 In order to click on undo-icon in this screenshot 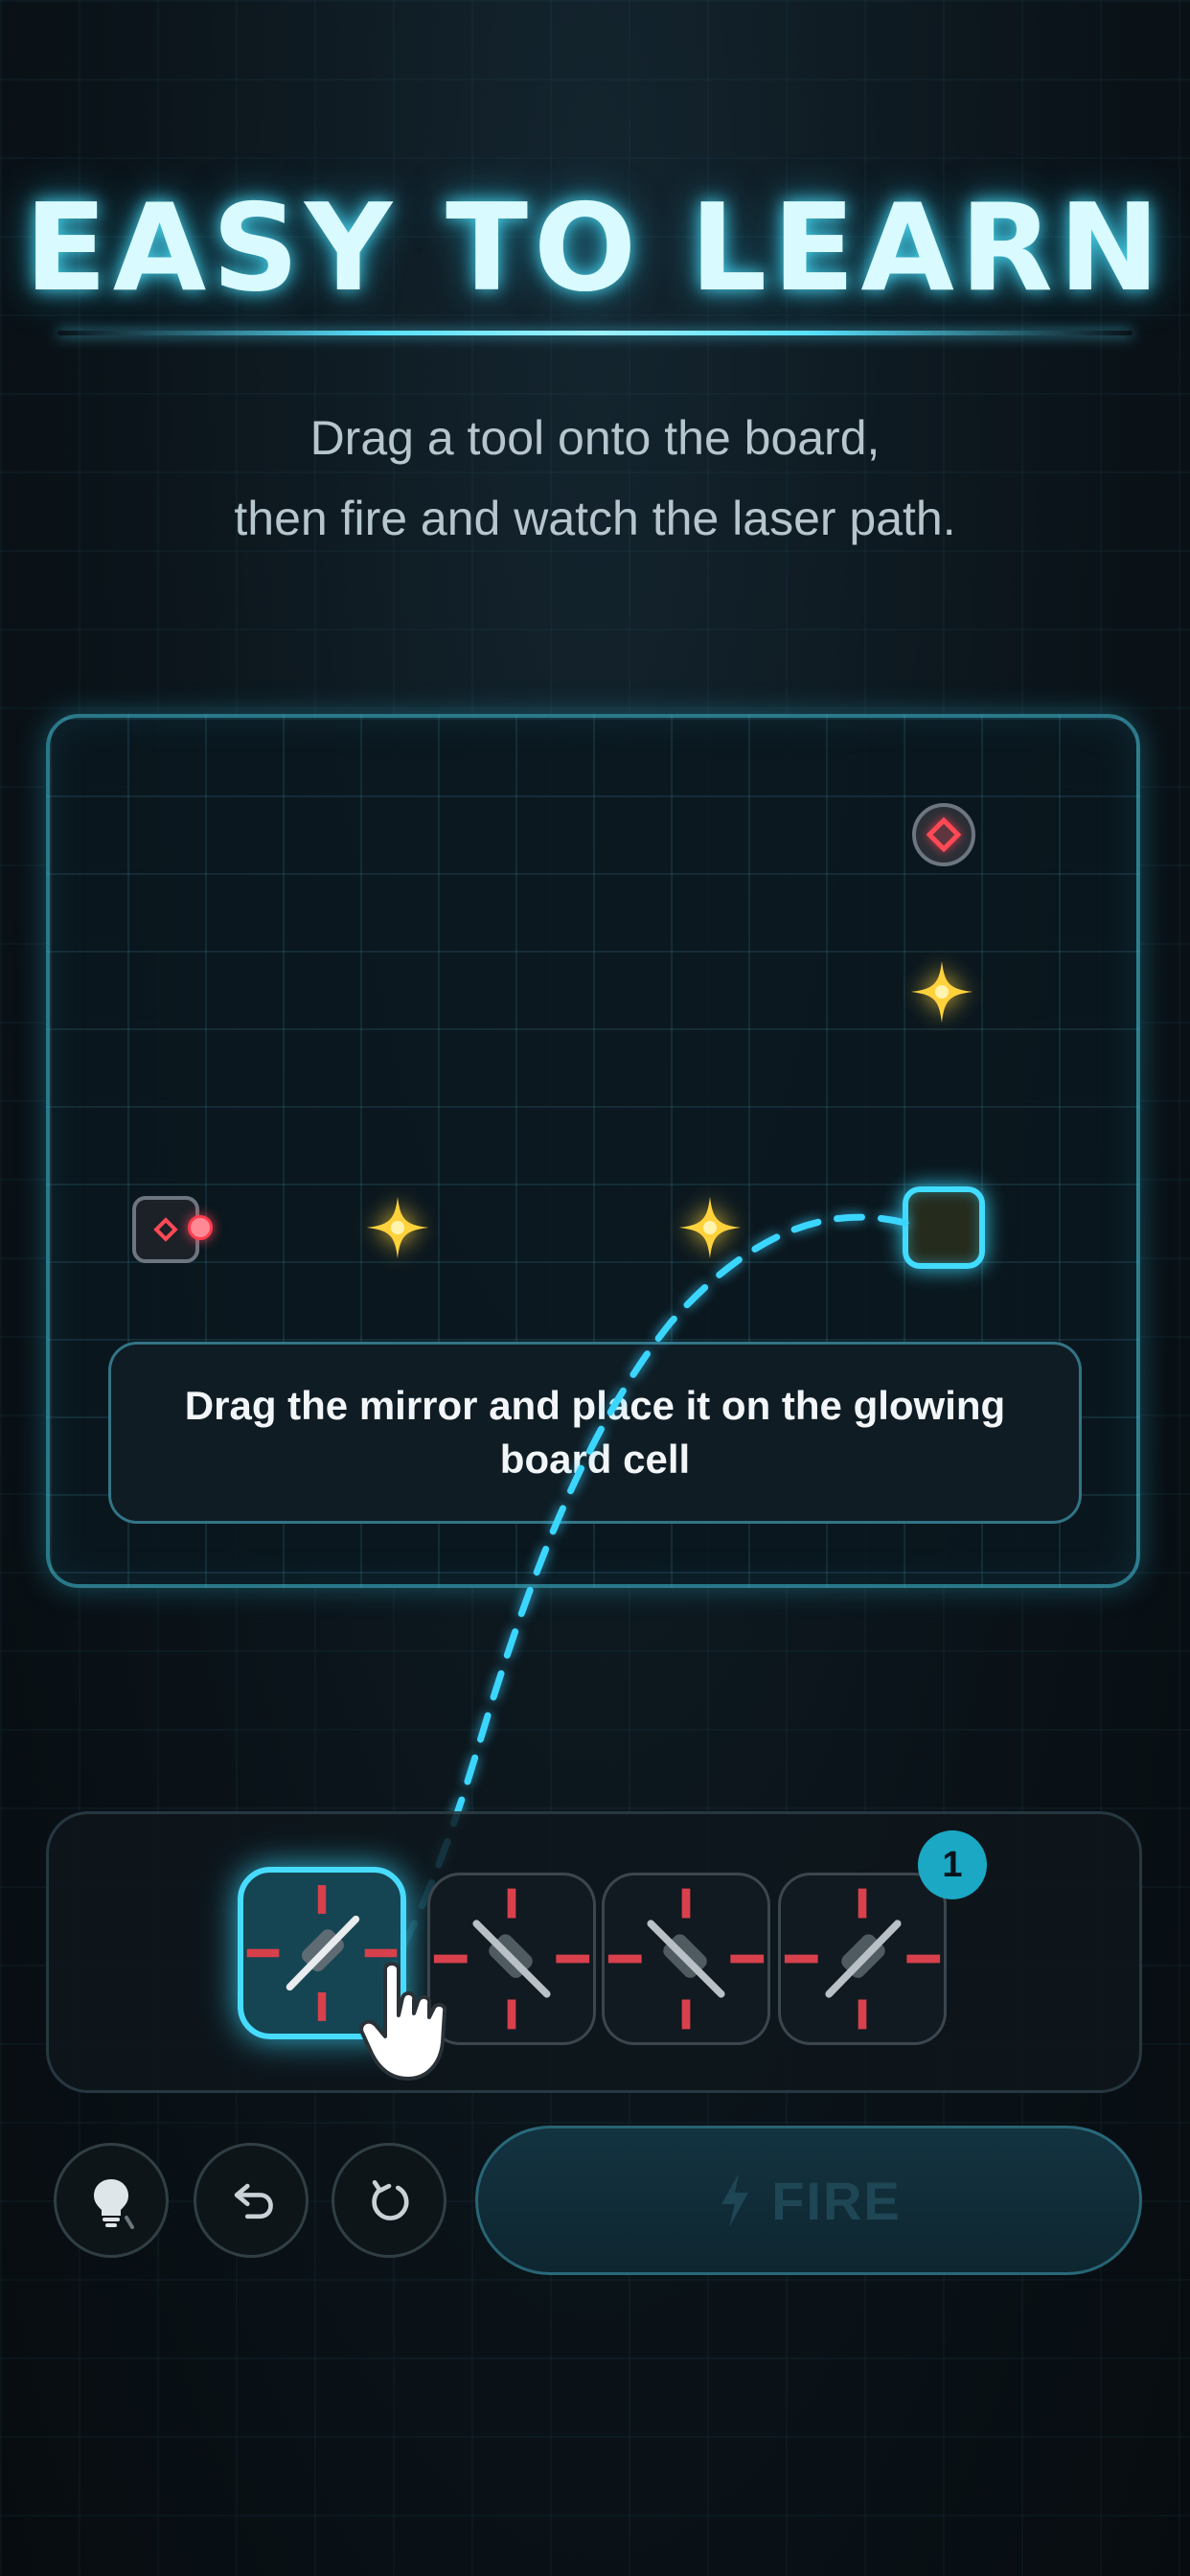, I will do `click(254, 2202)`.